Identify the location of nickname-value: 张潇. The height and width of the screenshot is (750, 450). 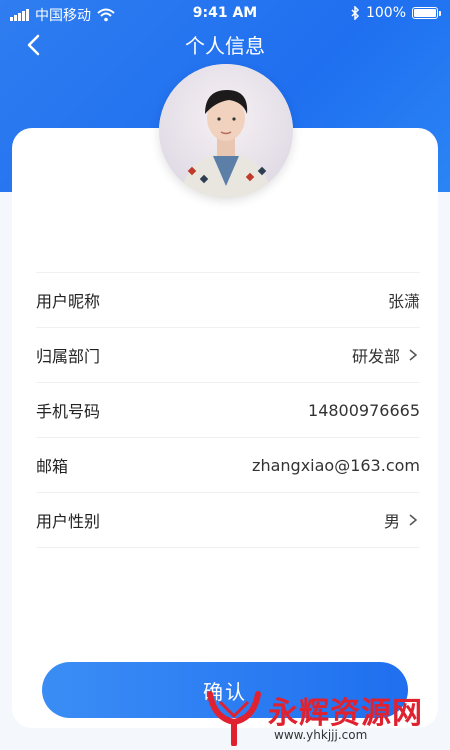
(403, 301).